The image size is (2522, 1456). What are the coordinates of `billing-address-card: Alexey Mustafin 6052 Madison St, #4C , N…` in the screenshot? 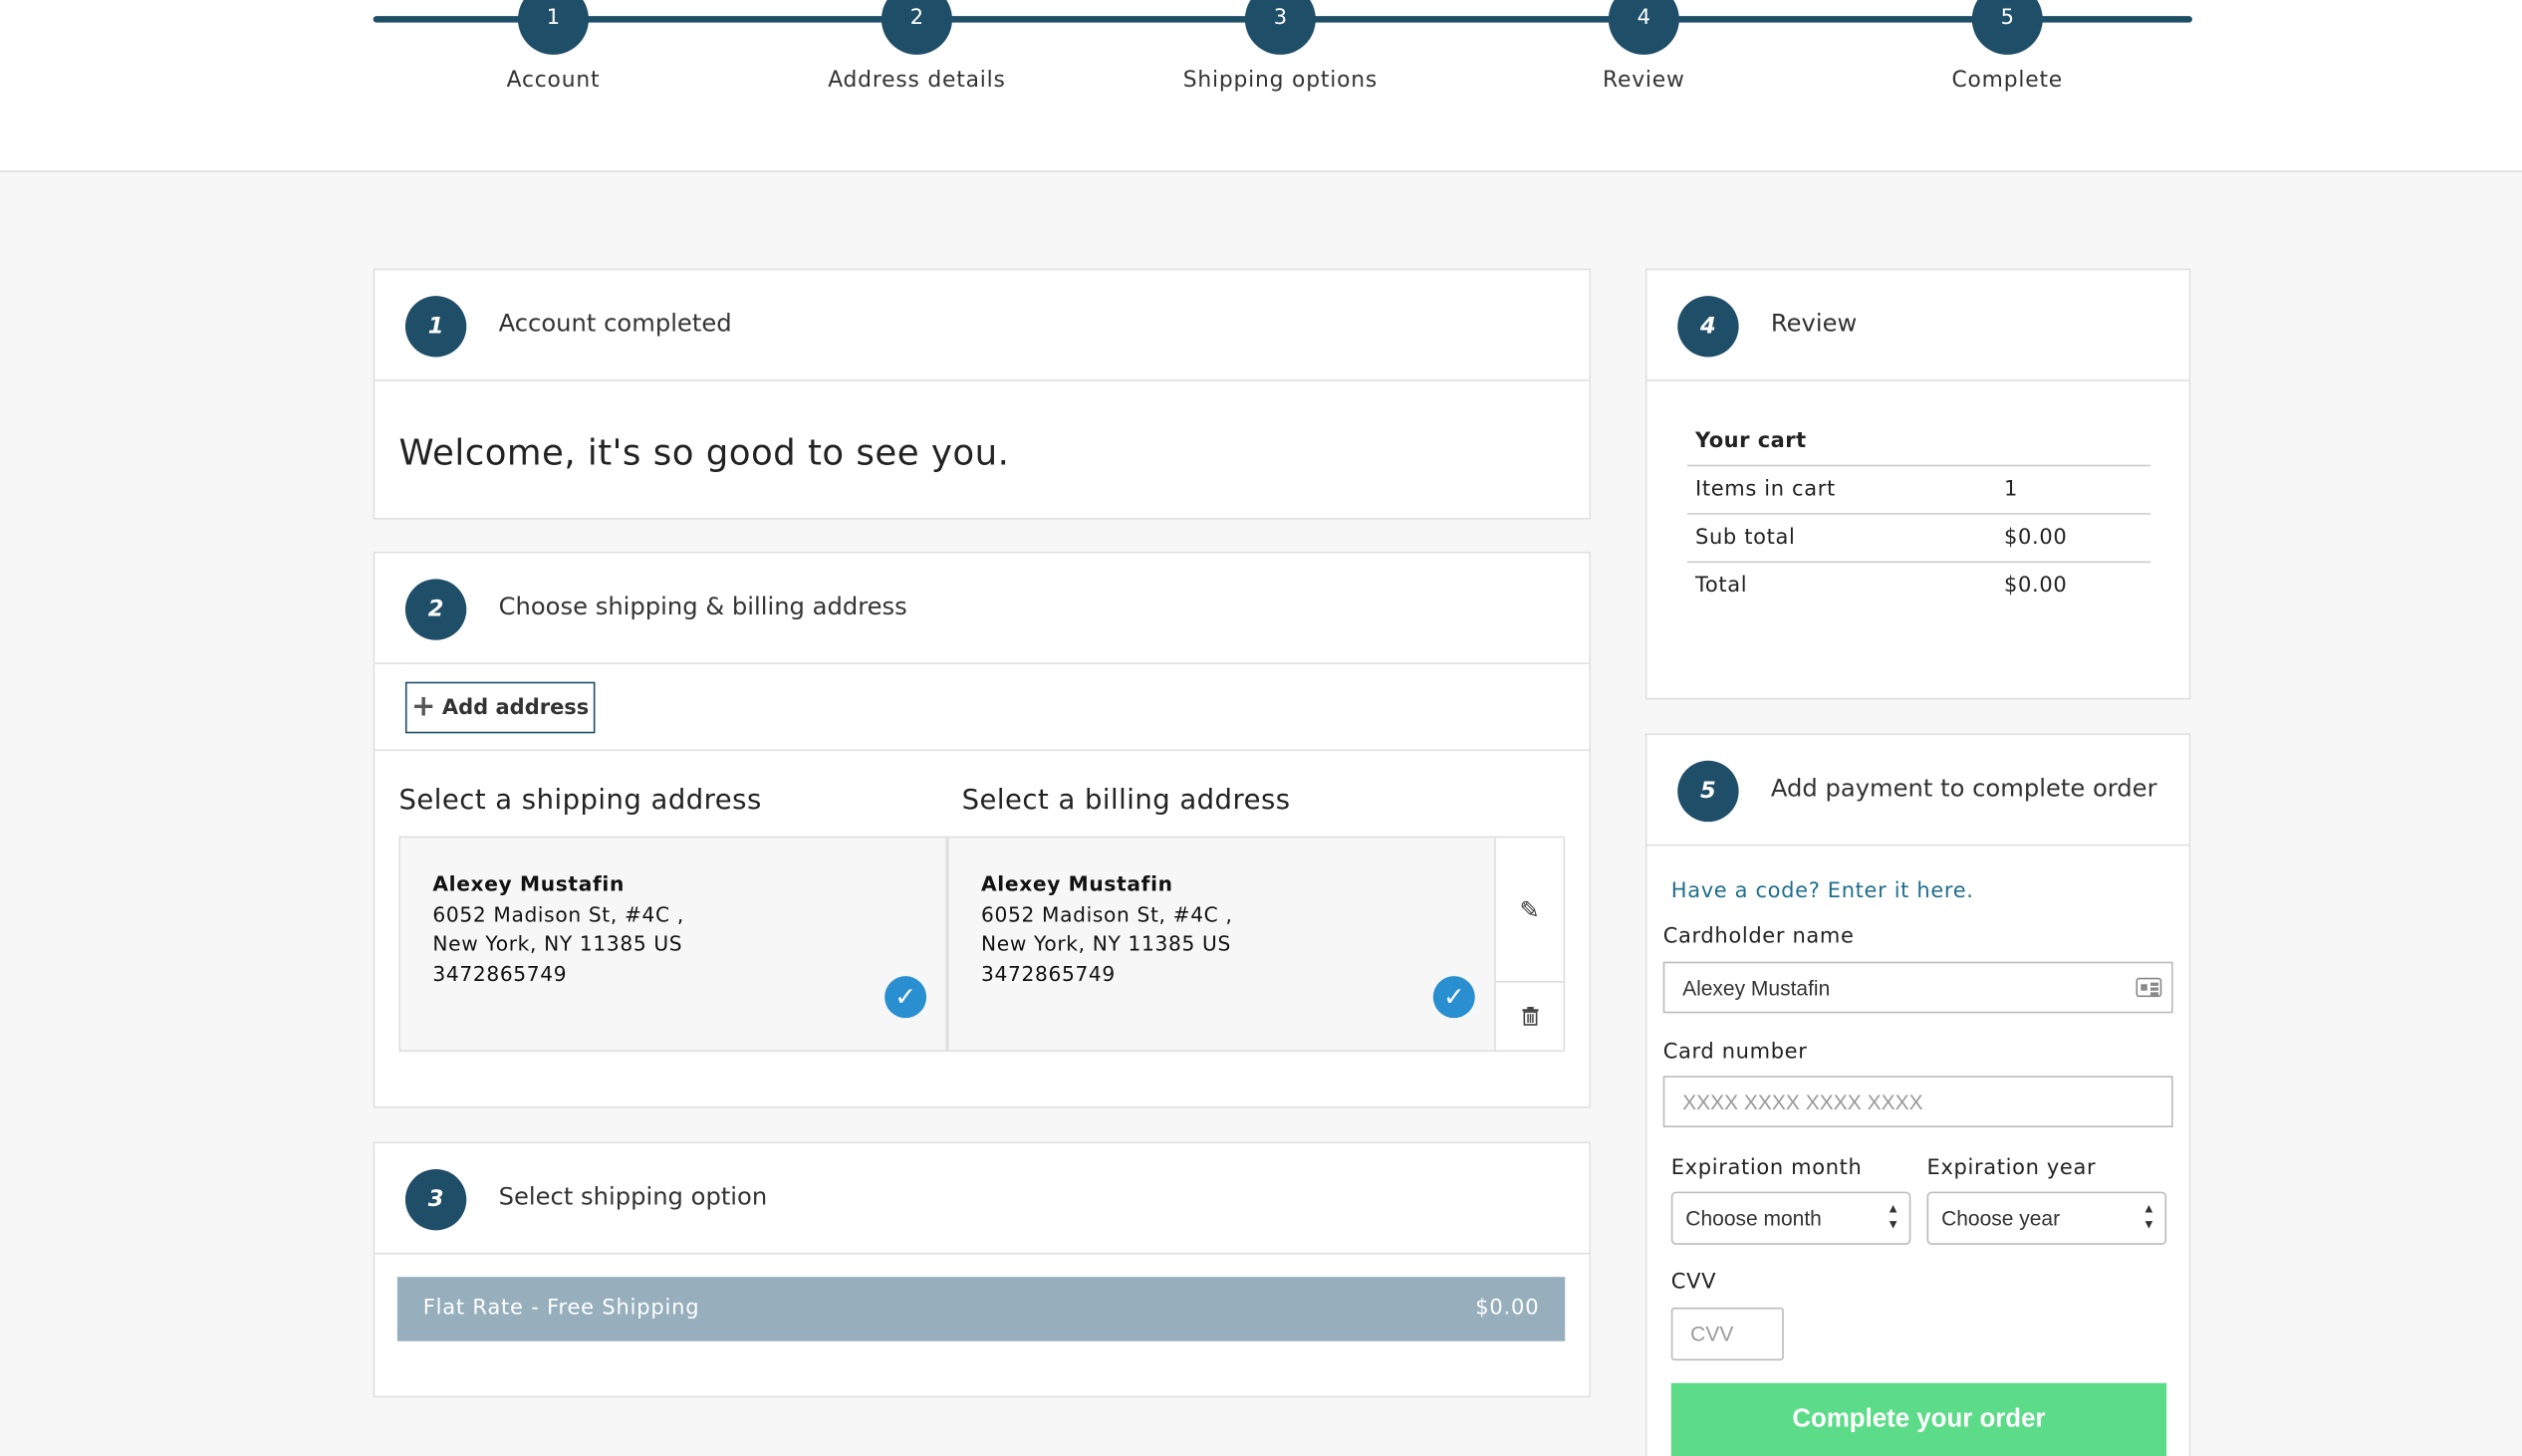 It's located at (1221, 944).